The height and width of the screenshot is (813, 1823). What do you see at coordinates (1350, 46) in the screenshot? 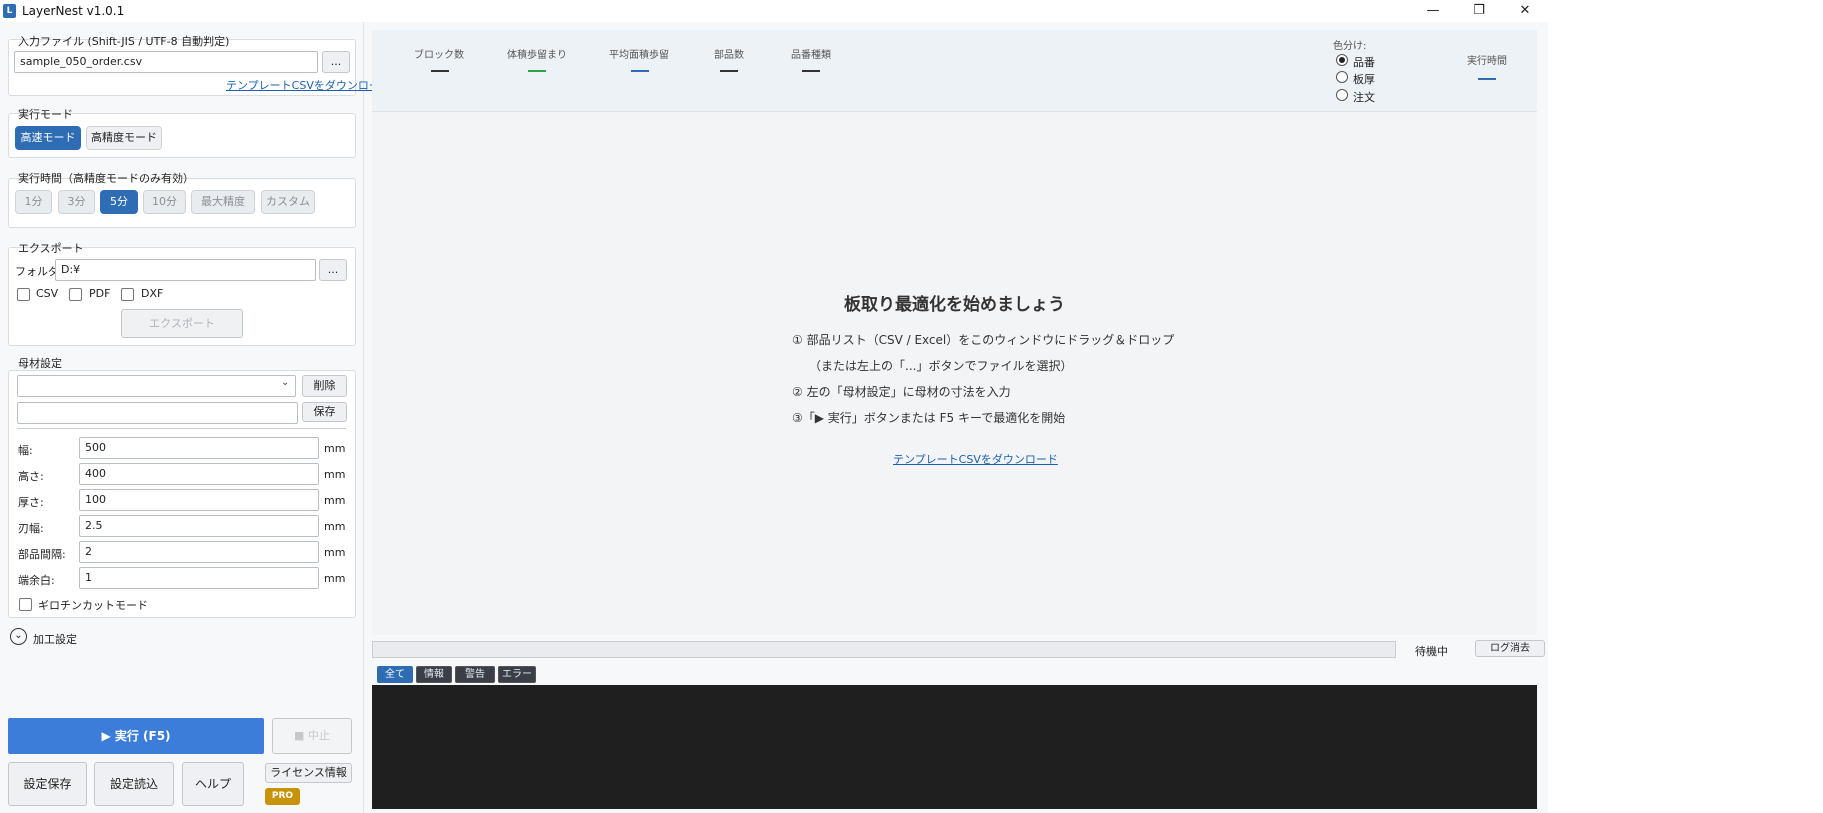
I see `color-by-label: 色分け:` at bounding box center [1350, 46].